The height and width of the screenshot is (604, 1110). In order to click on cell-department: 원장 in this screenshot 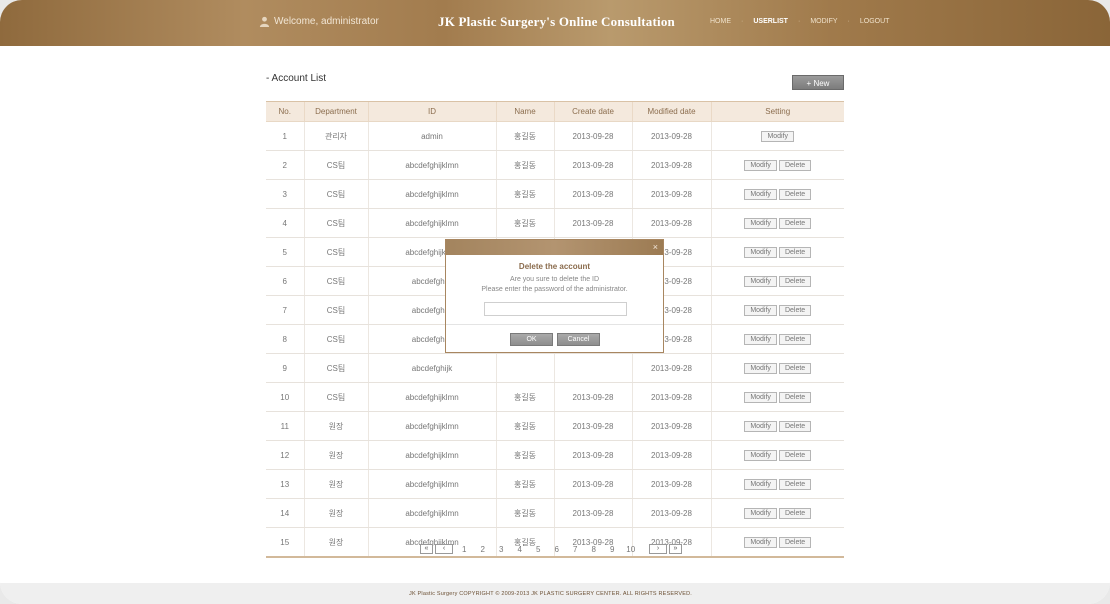, I will do `click(335, 542)`.